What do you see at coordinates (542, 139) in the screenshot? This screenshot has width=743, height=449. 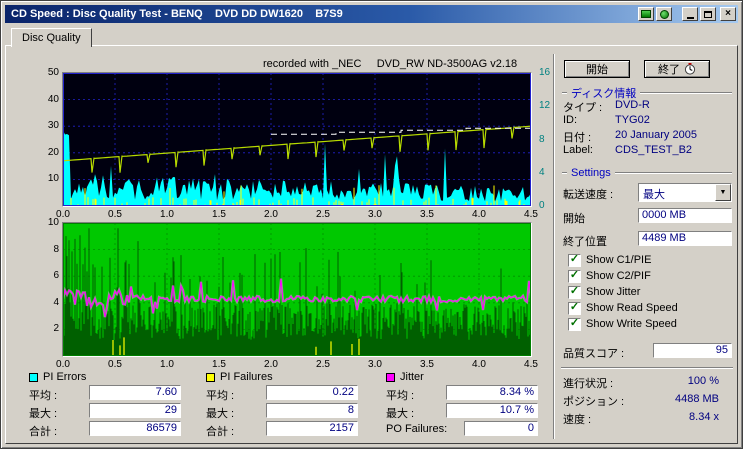 I see `axis-tick-label: 8` at bounding box center [542, 139].